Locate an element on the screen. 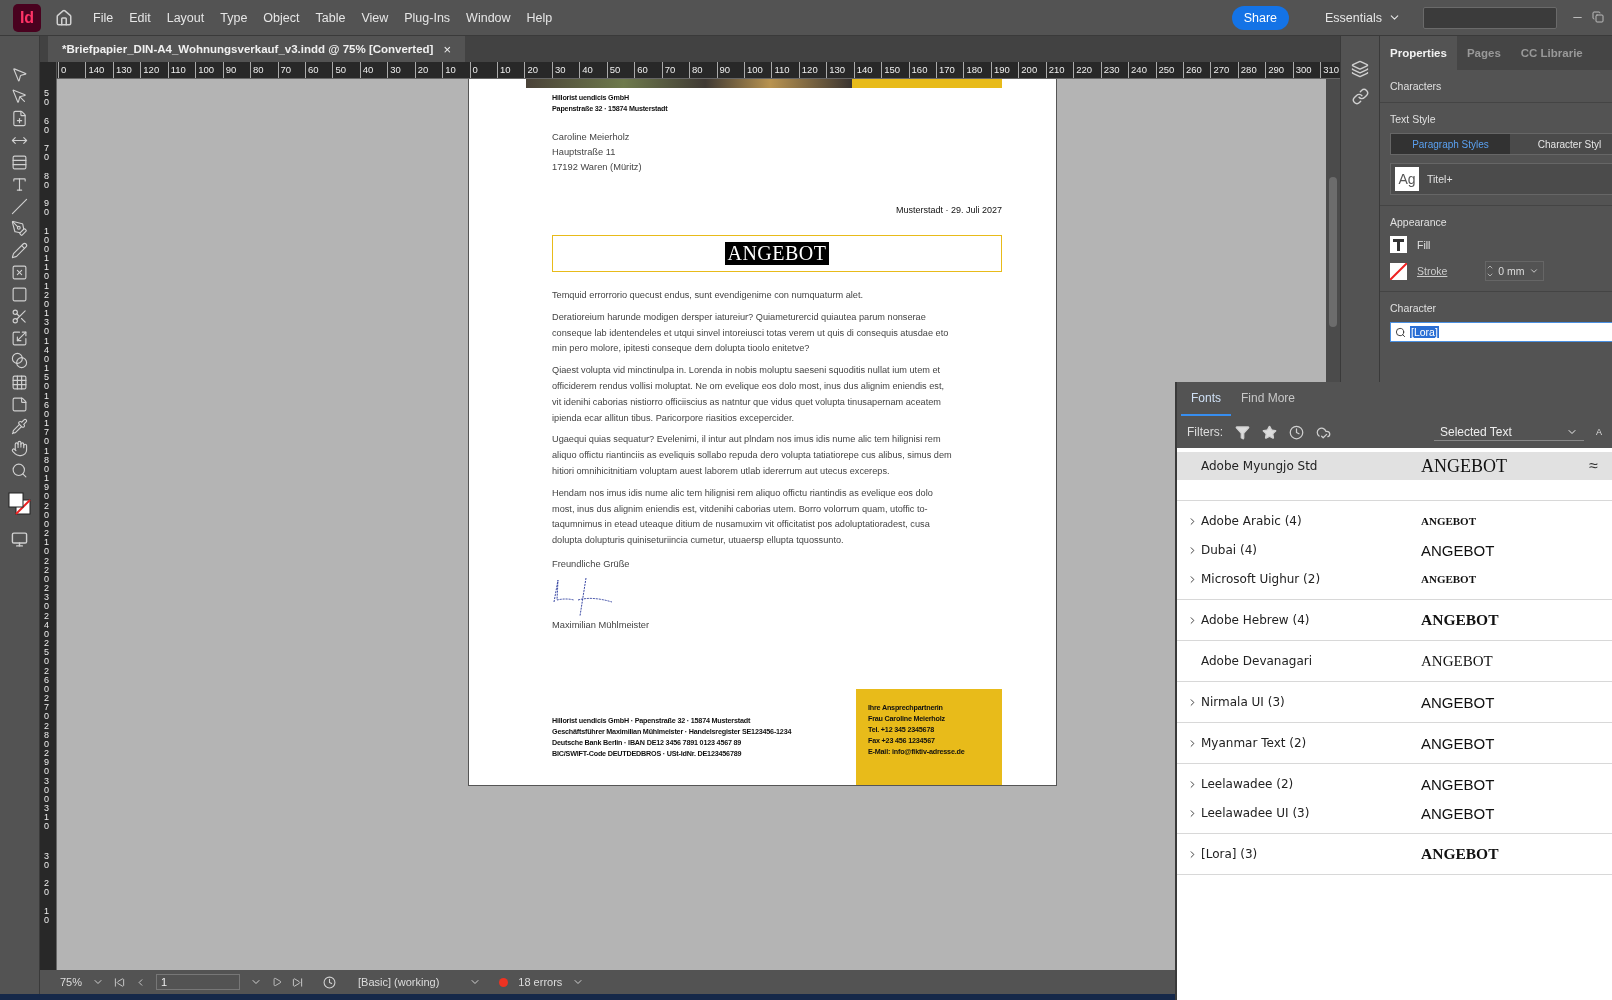 The image size is (1612, 1000). panel-tab: Properties is located at coordinates (1418, 53).